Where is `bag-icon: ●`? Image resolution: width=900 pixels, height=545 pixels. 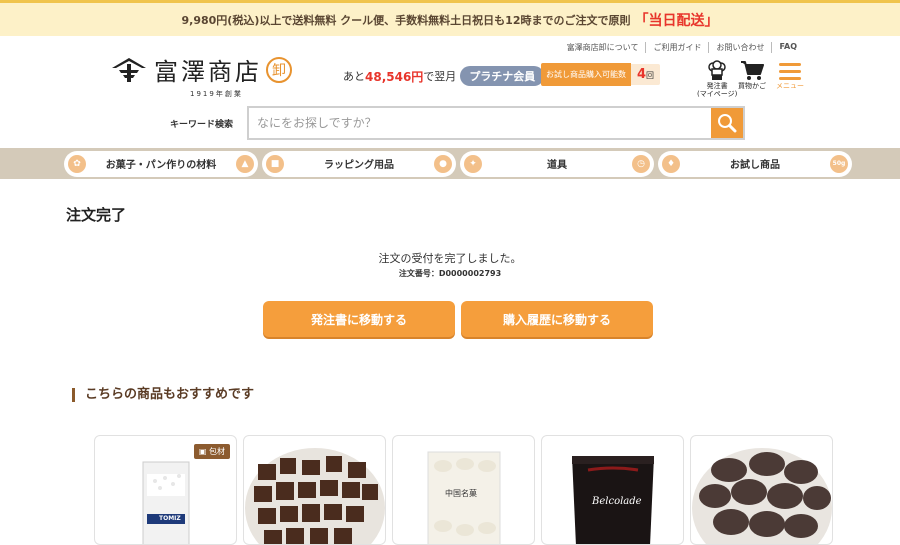
bag-icon: ● is located at coordinates (443, 163).